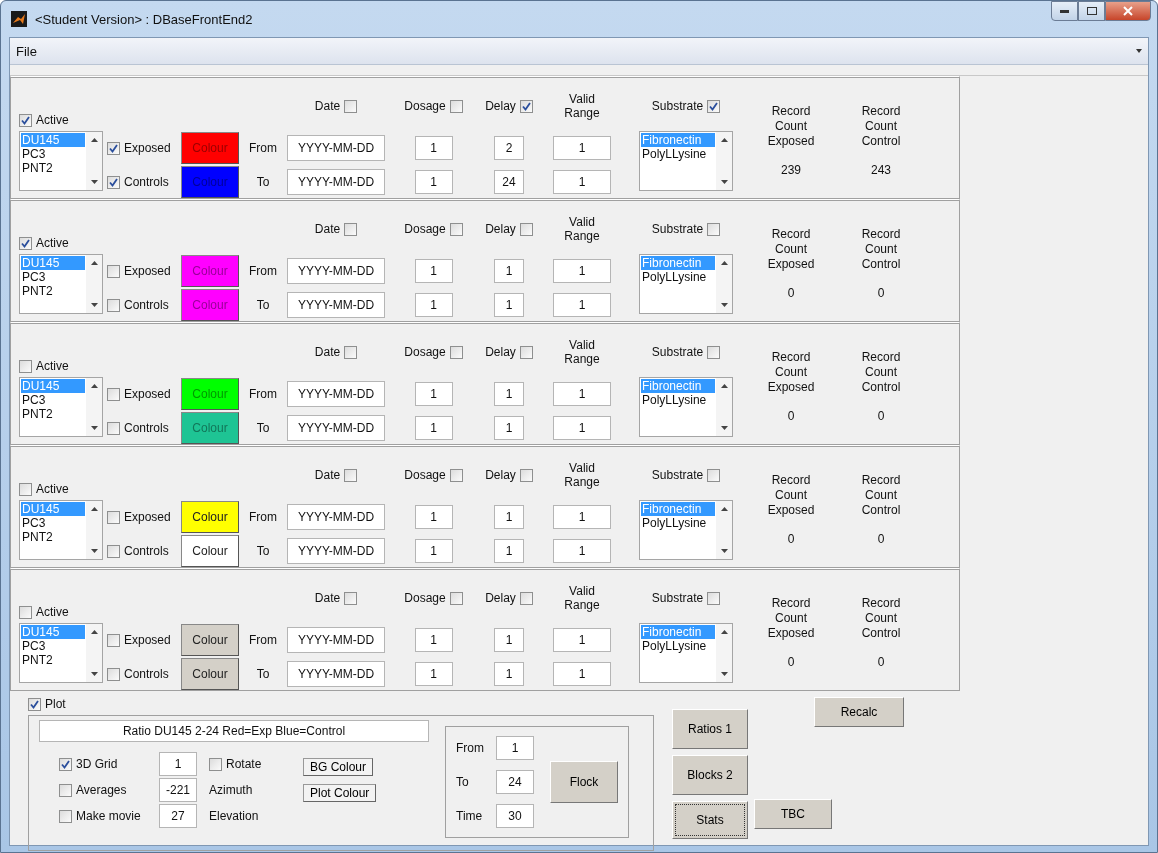 This screenshot has width=1158, height=853. Describe the element at coordinates (515, 782) in the screenshot. I see `flock-field: 24` at that location.